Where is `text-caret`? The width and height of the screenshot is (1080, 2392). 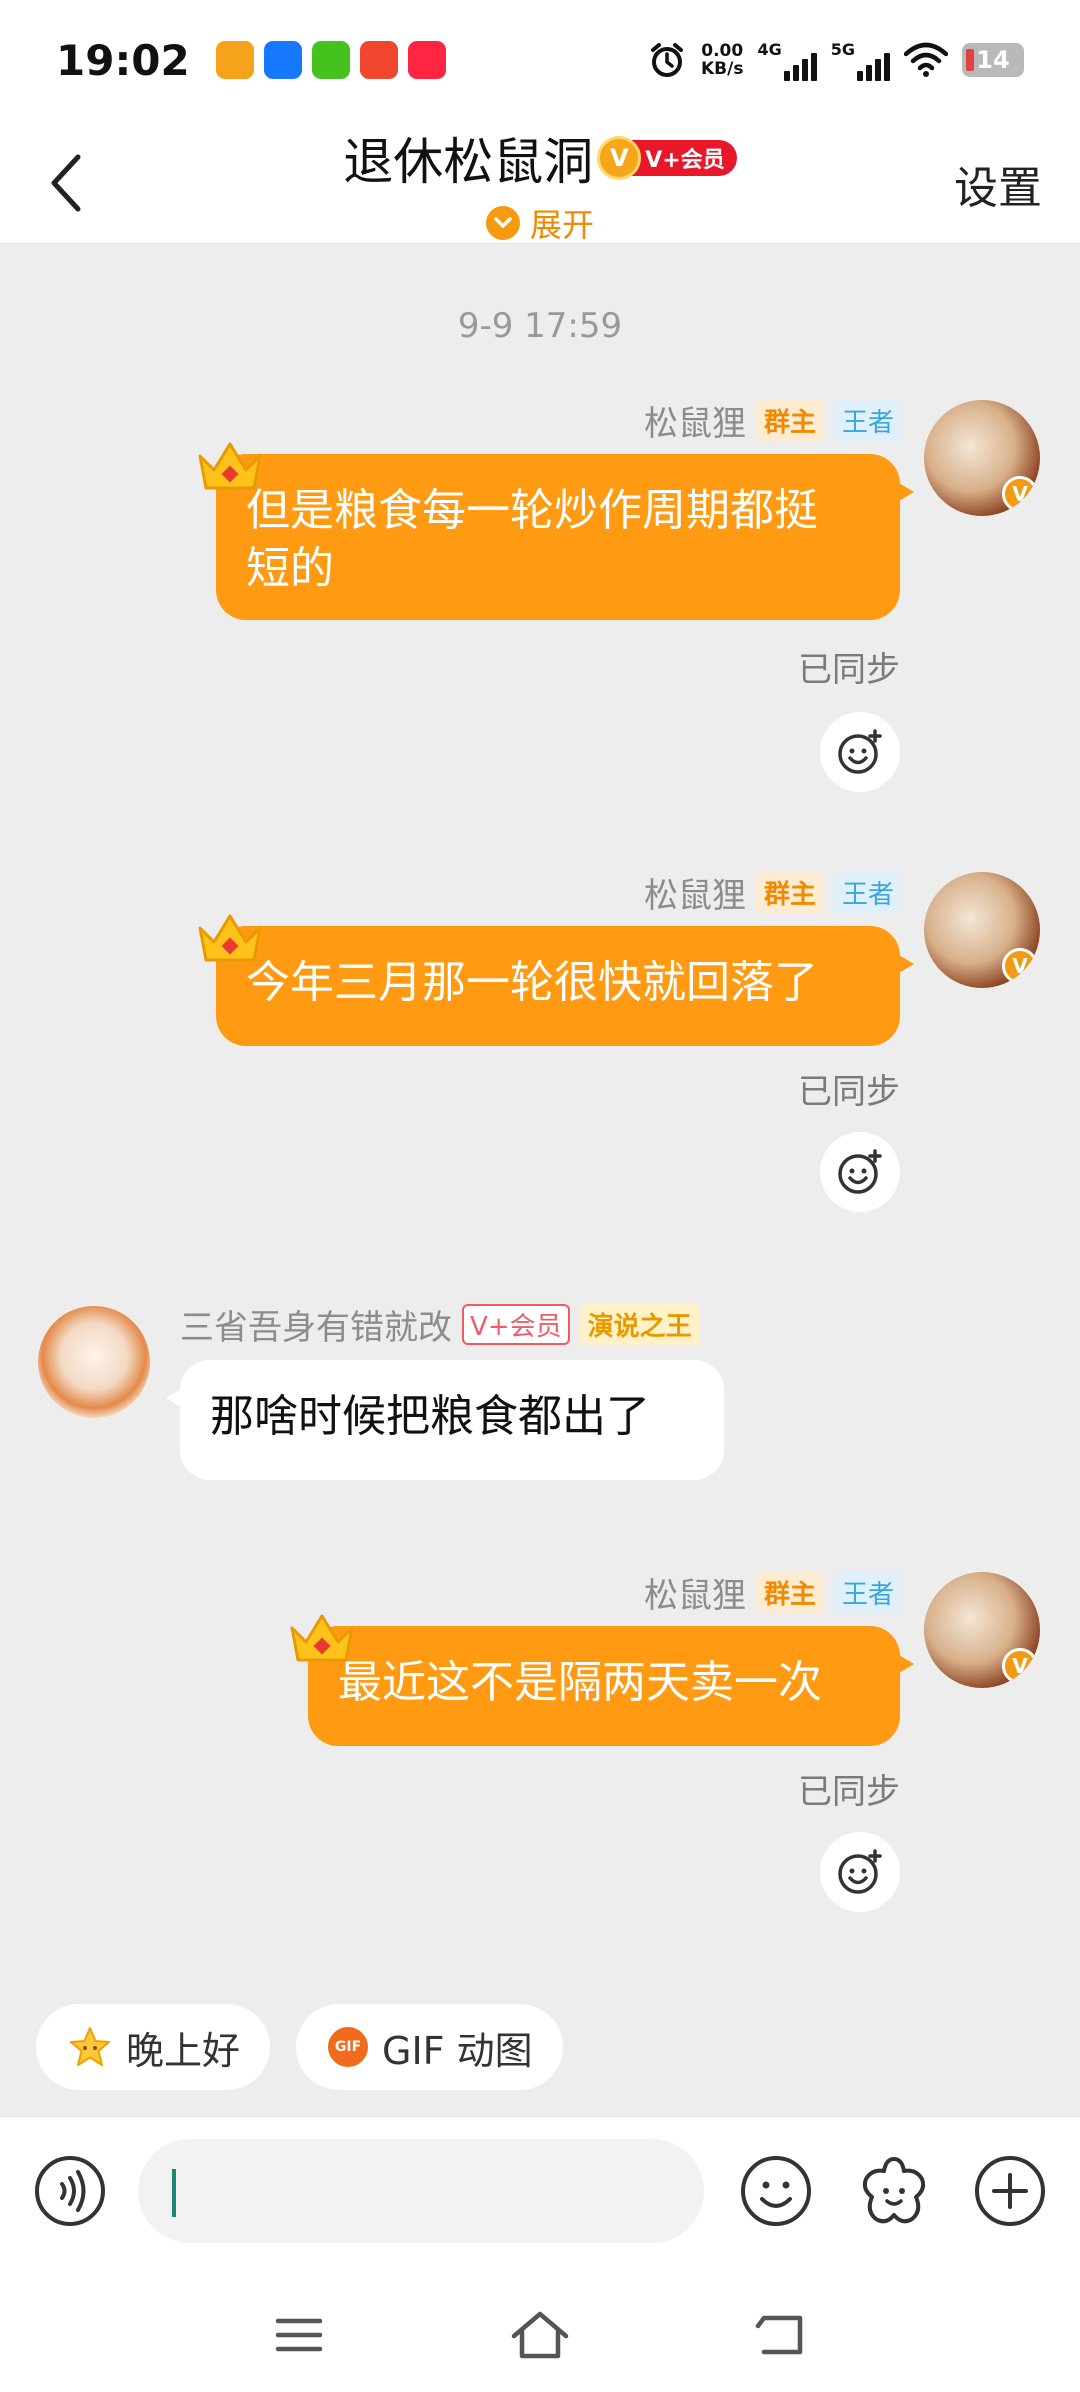
text-caret is located at coordinates (174, 2193).